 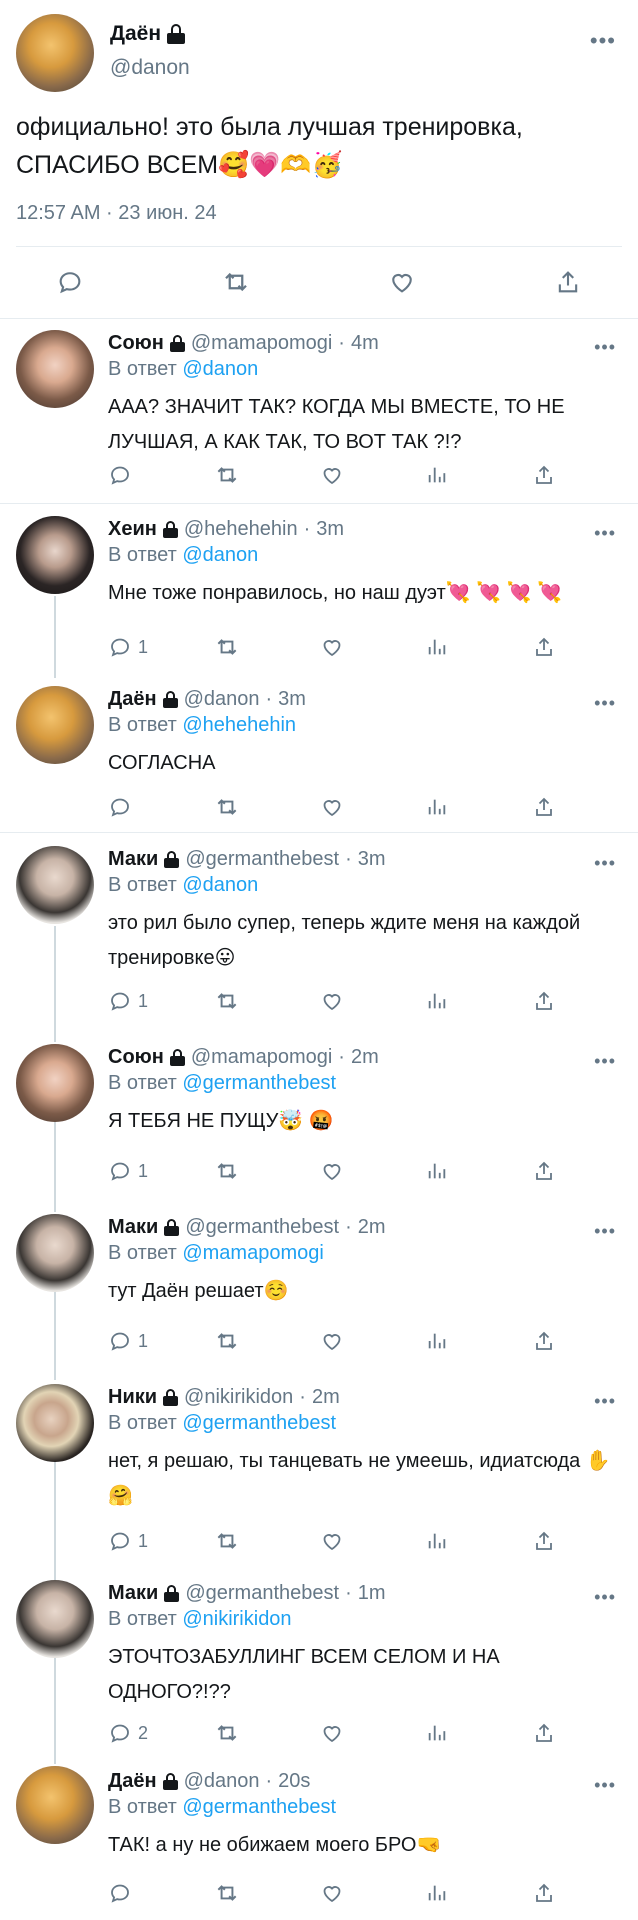 I want to click on reply-icon, so click(x=70, y=282).